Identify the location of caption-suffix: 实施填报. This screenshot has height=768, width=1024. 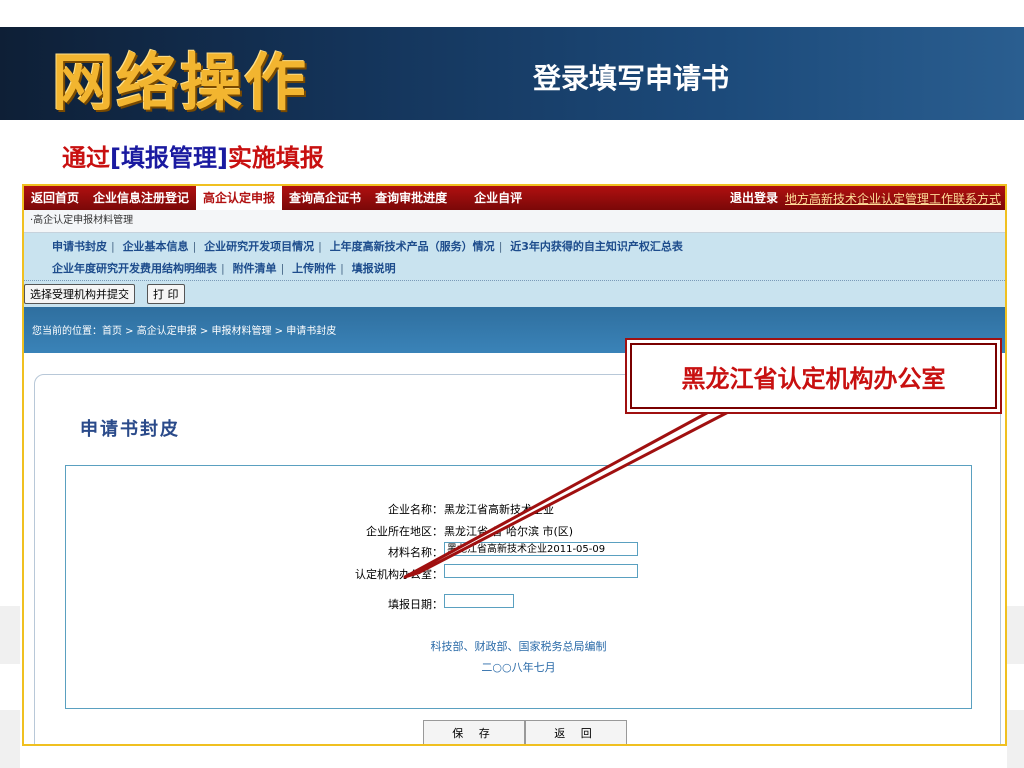
(275, 158).